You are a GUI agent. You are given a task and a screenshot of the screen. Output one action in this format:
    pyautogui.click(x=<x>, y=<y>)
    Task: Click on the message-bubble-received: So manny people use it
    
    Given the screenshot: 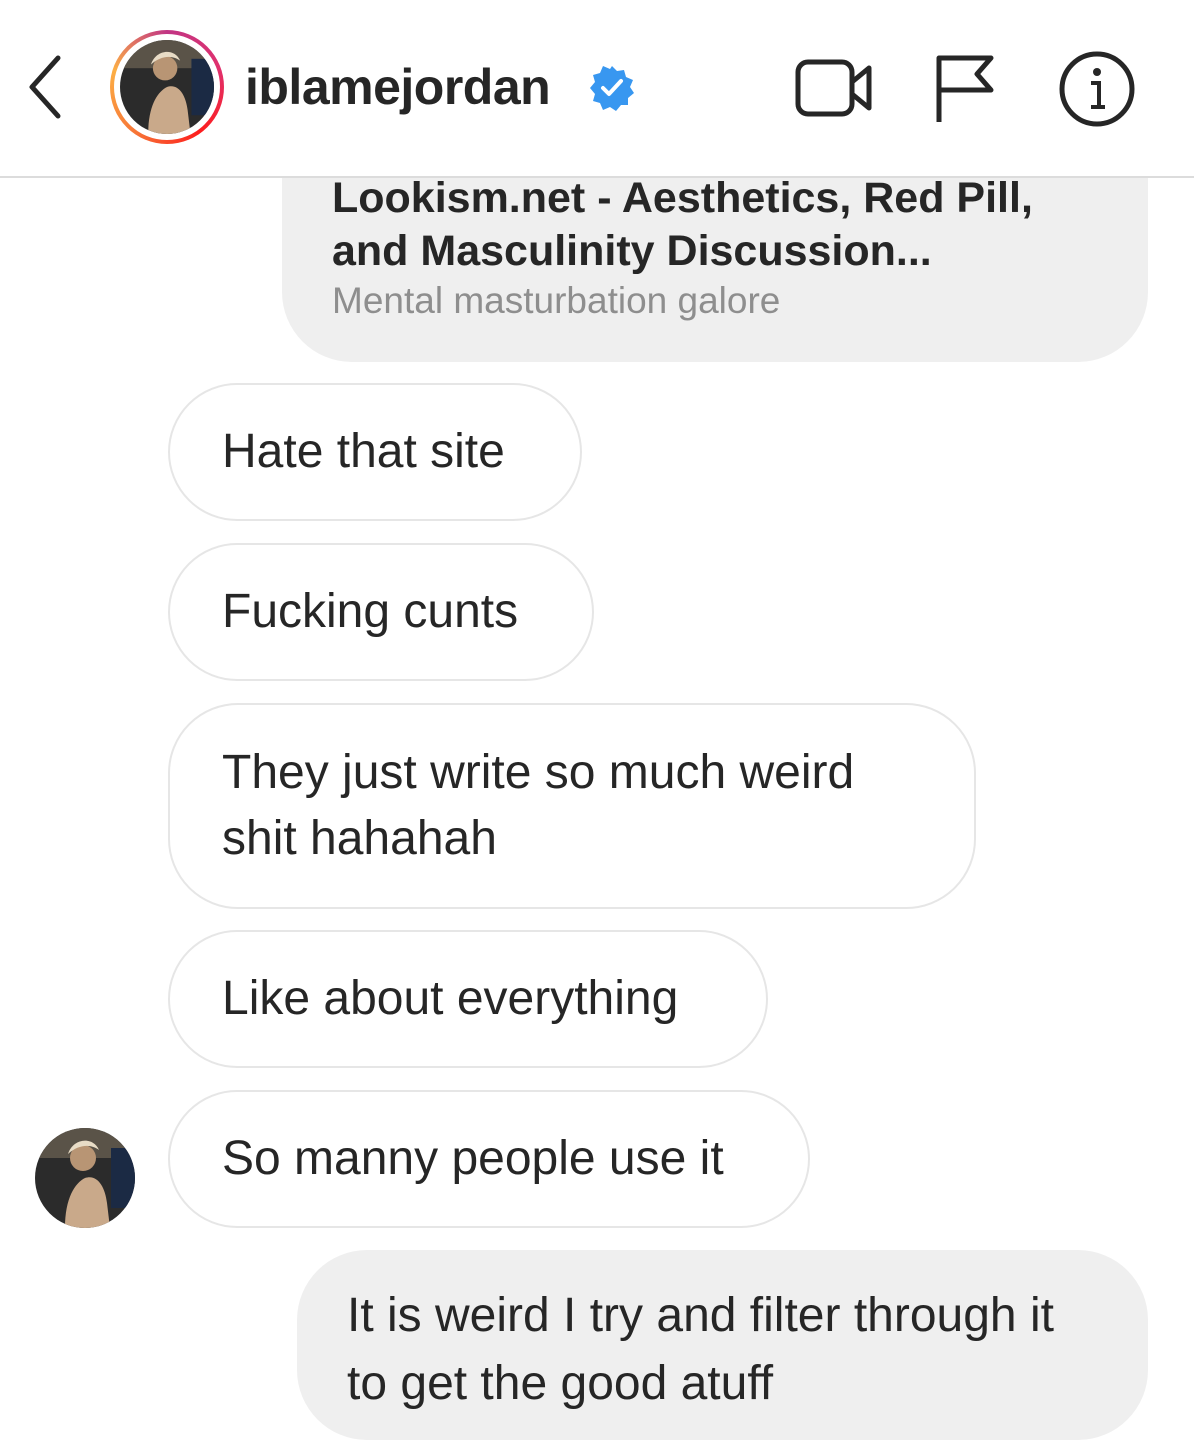 What is the action you would take?
    pyautogui.click(x=489, y=1159)
    